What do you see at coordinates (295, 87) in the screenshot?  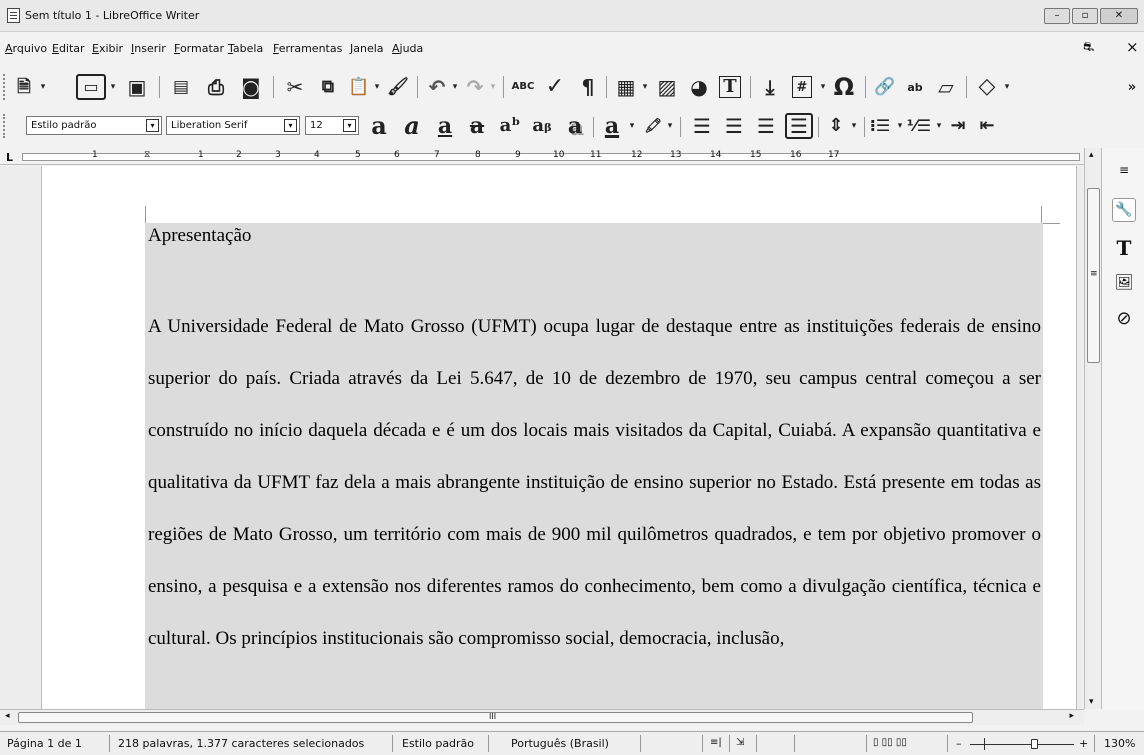 I see `cut-icon: ✂` at bounding box center [295, 87].